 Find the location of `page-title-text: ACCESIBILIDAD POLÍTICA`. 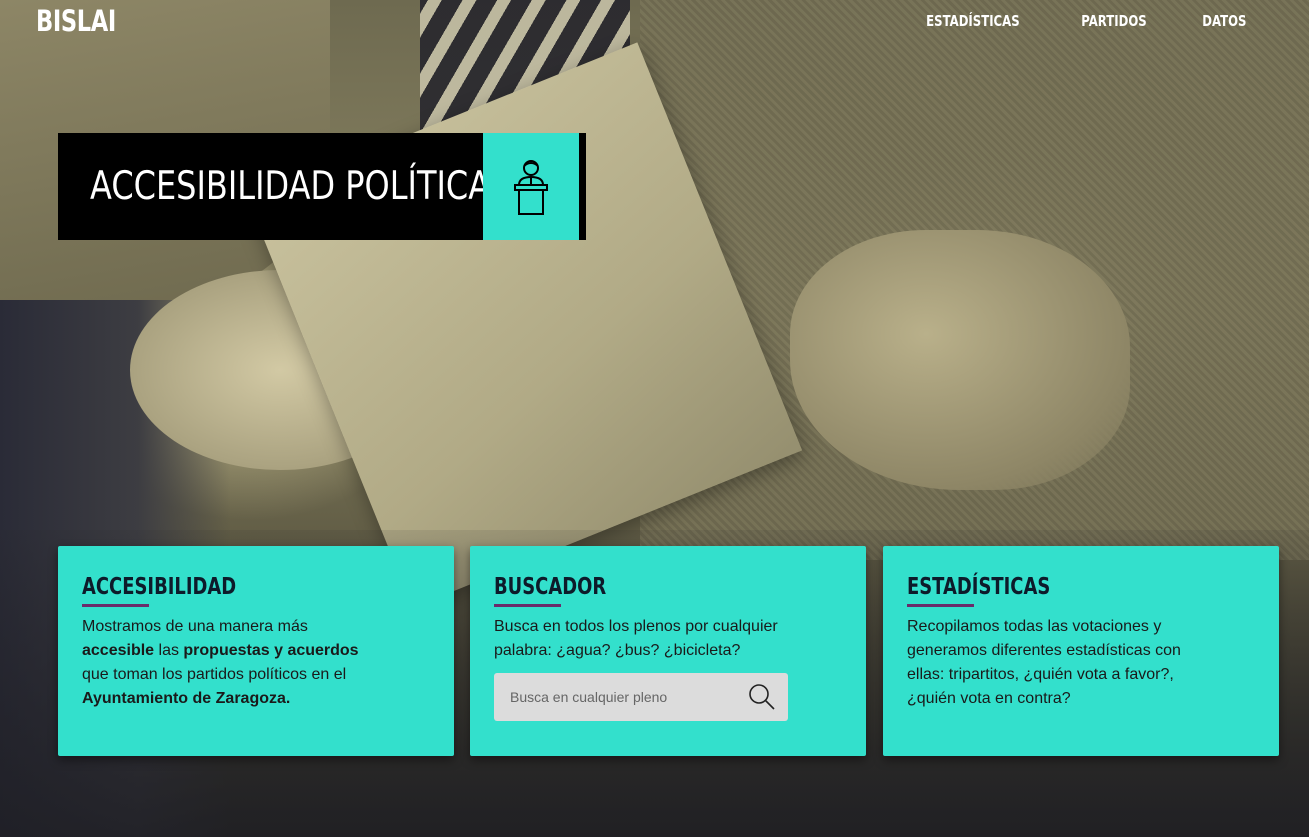

page-title-text: ACCESIBILIDAD POLÍTICA is located at coordinates (290, 186).